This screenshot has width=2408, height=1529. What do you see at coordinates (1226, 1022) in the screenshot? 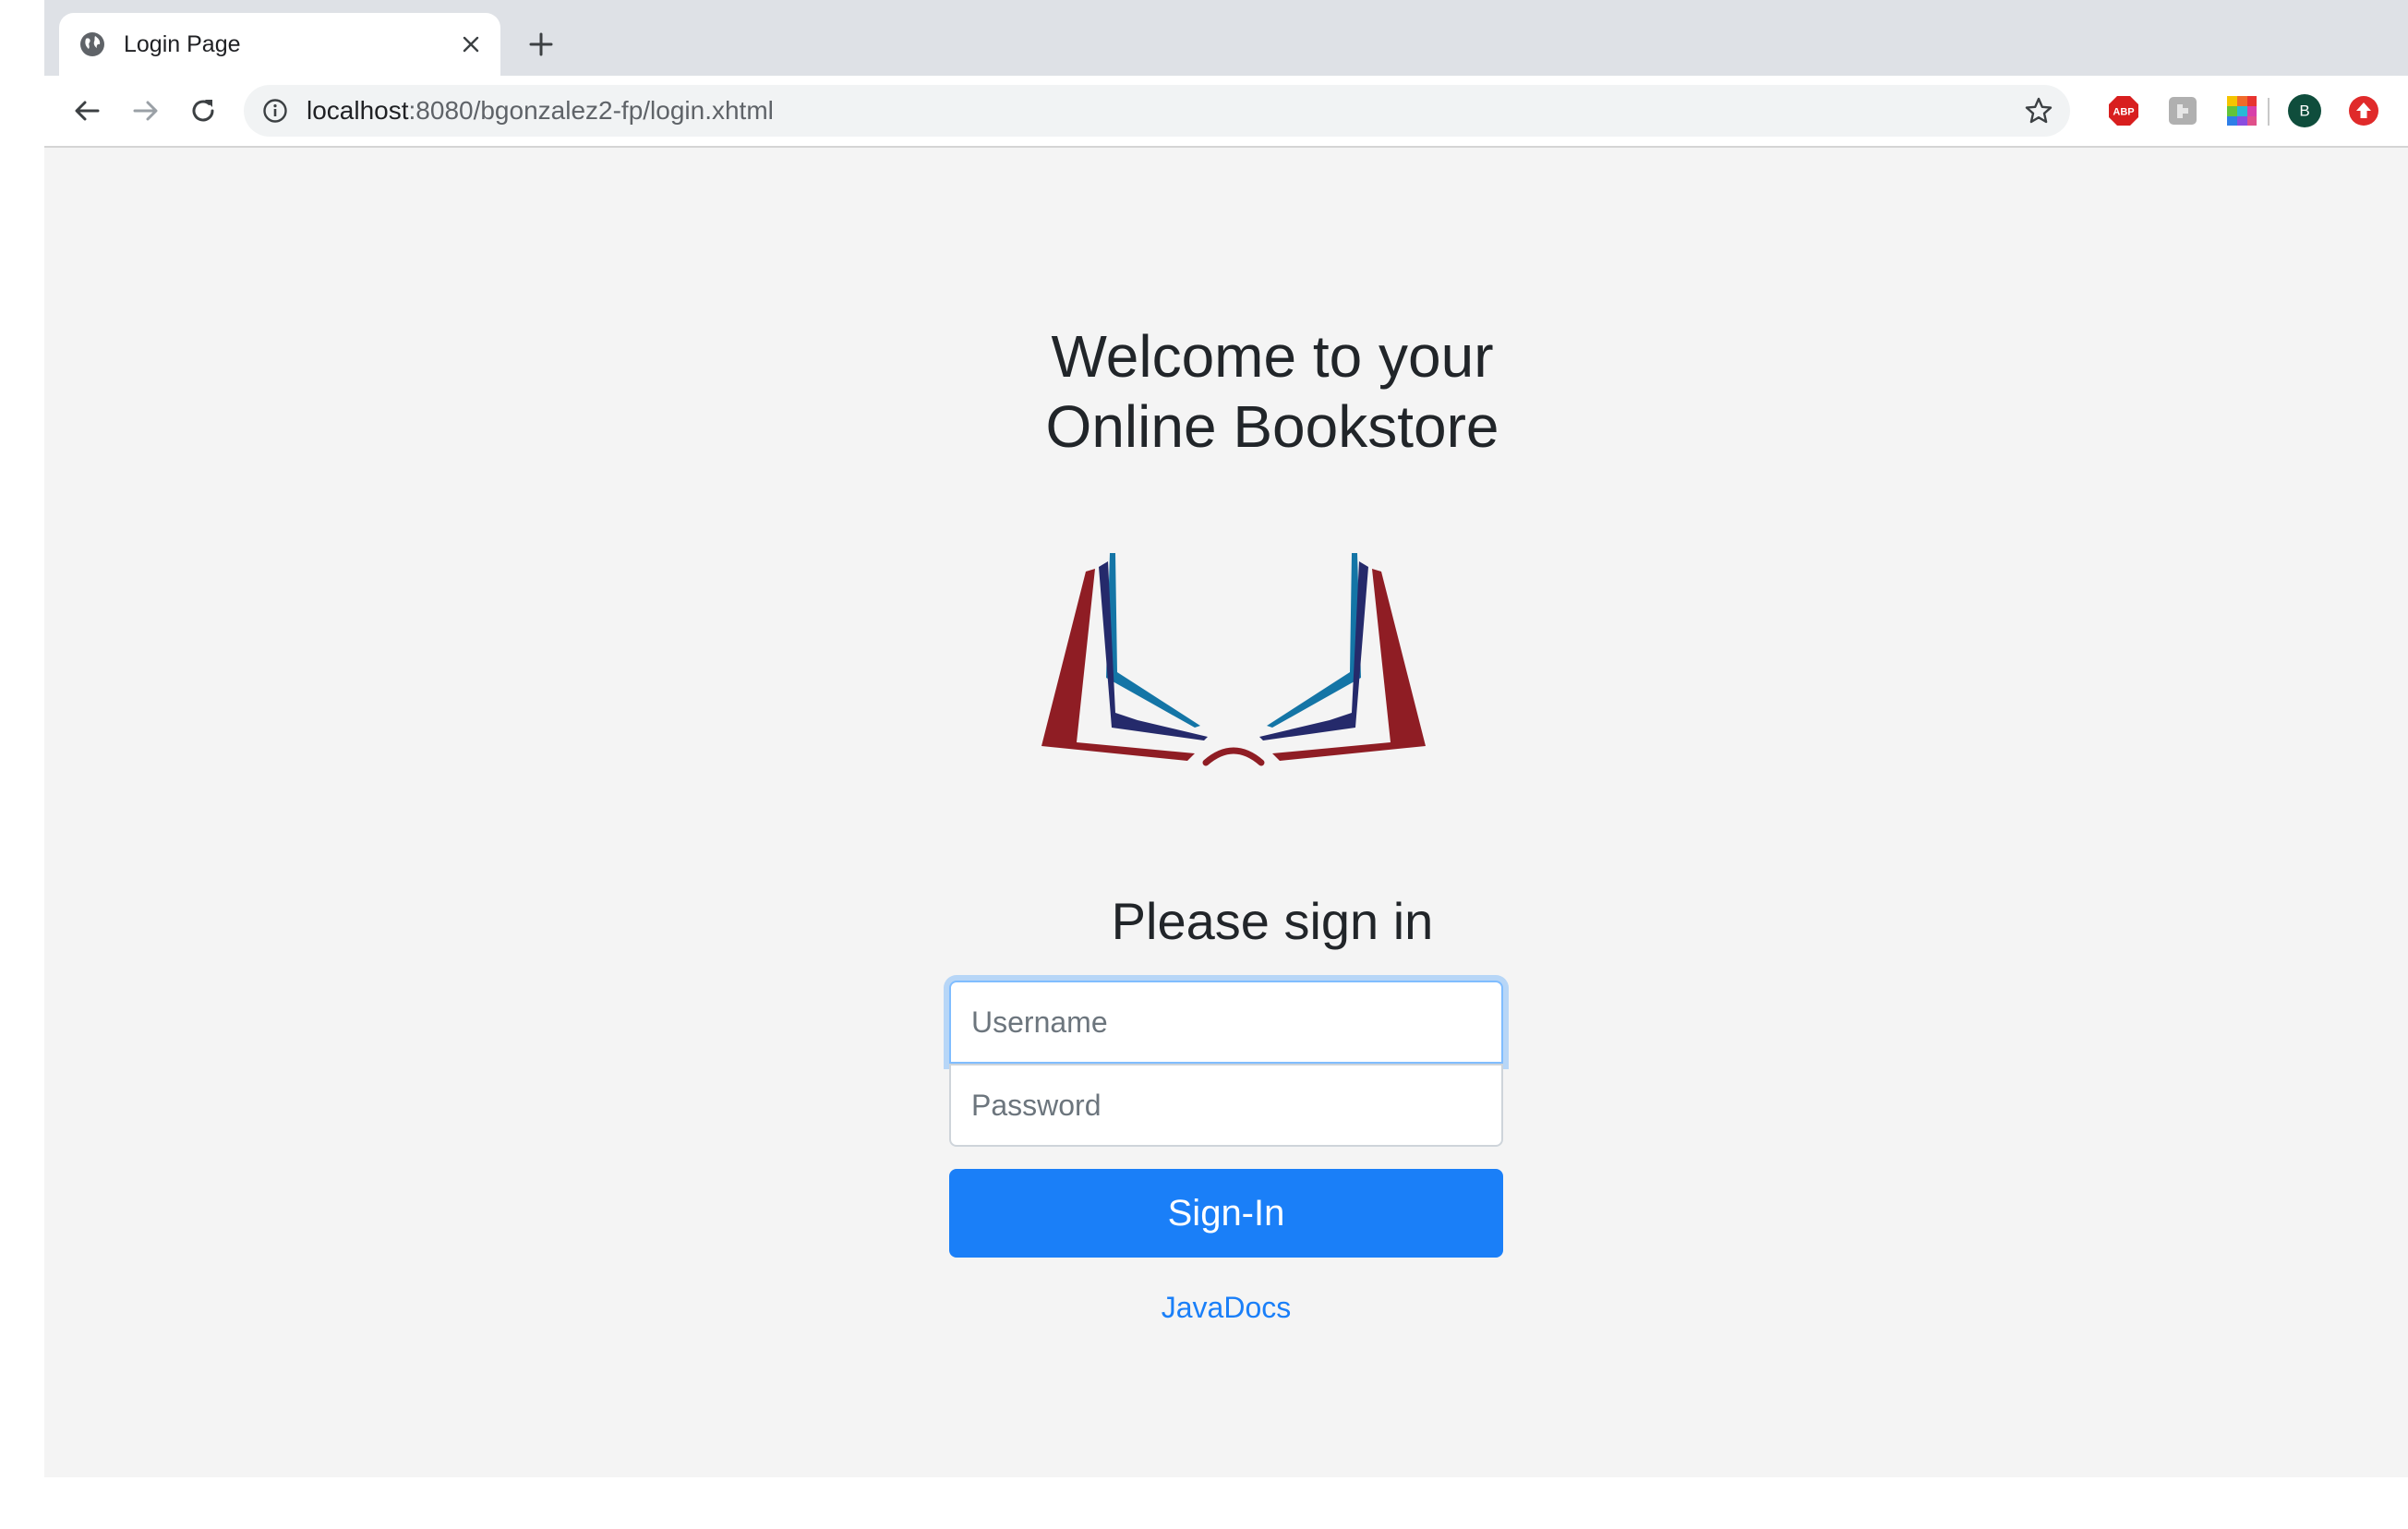
I see `username-input` at bounding box center [1226, 1022].